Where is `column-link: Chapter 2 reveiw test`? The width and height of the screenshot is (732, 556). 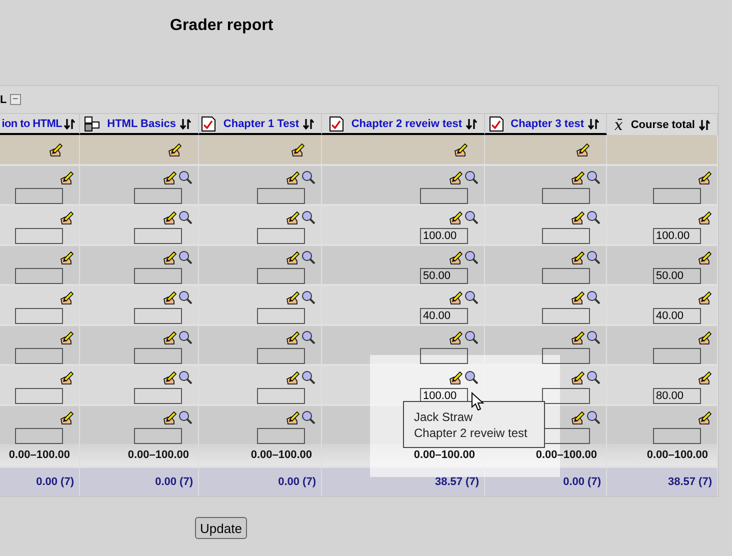 column-link: Chapter 2 reveiw test is located at coordinates (406, 124).